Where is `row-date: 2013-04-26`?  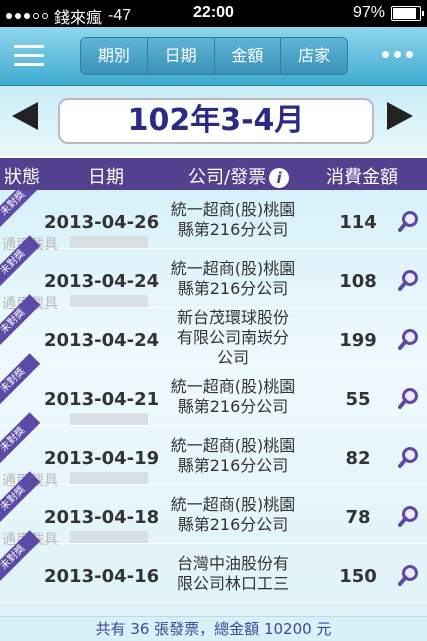
row-date: 2013-04-26 is located at coordinates (102, 222).